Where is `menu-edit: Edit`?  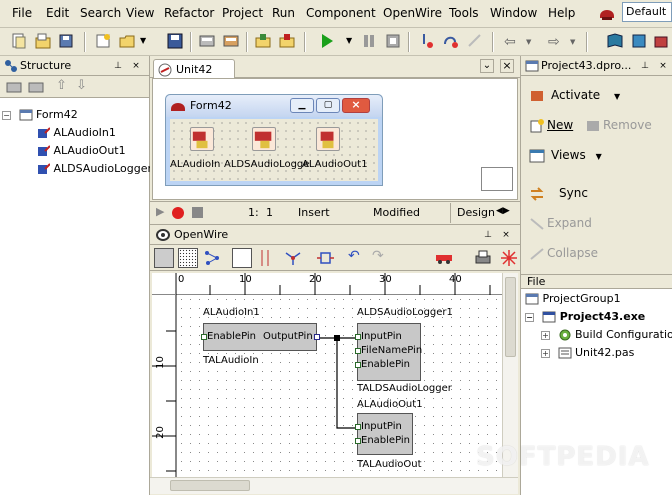 menu-edit: Edit is located at coordinates (57, 13).